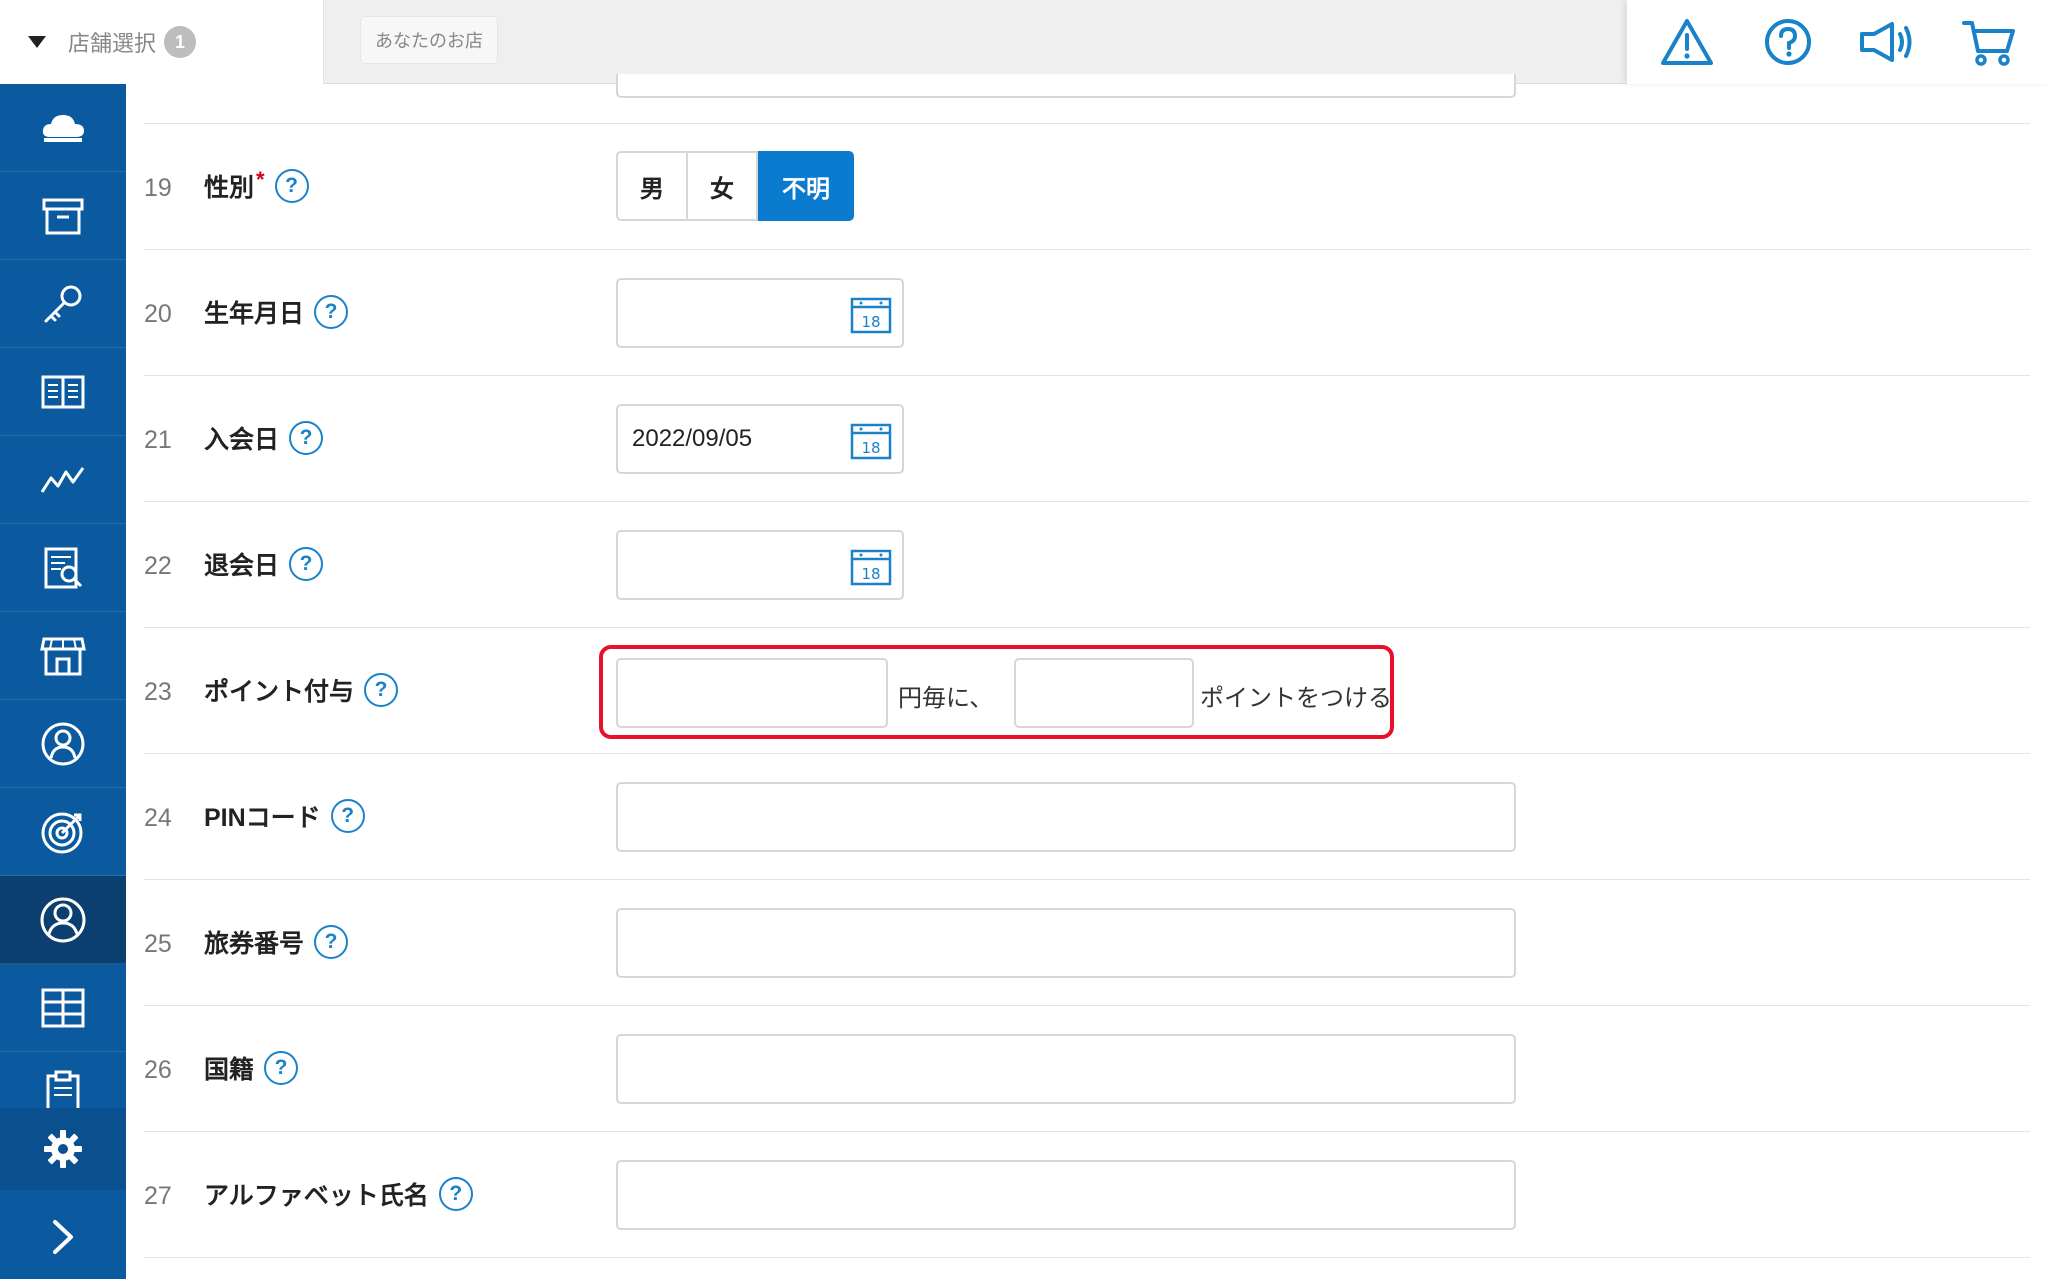 The width and height of the screenshot is (2049, 1279). I want to click on row-number: 22, so click(158, 566).